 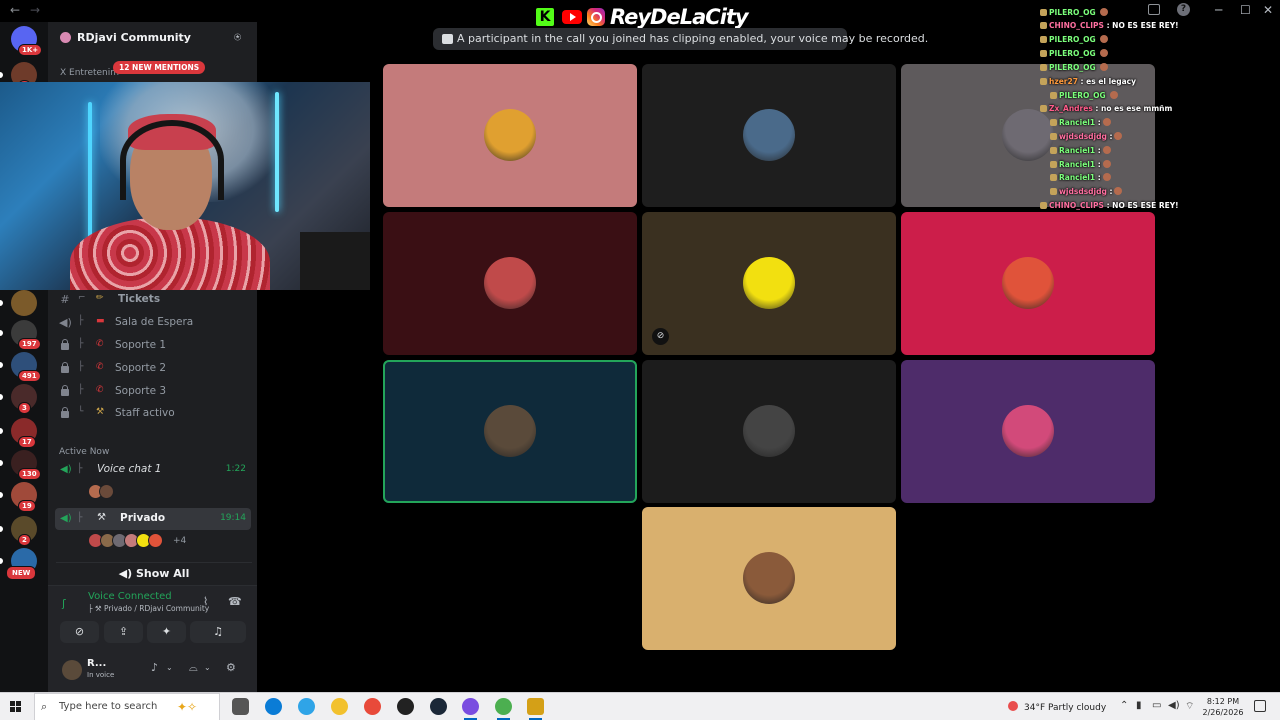 What do you see at coordinates (130, 596) in the screenshot?
I see `voice-connected-title: Voice Connected` at bounding box center [130, 596].